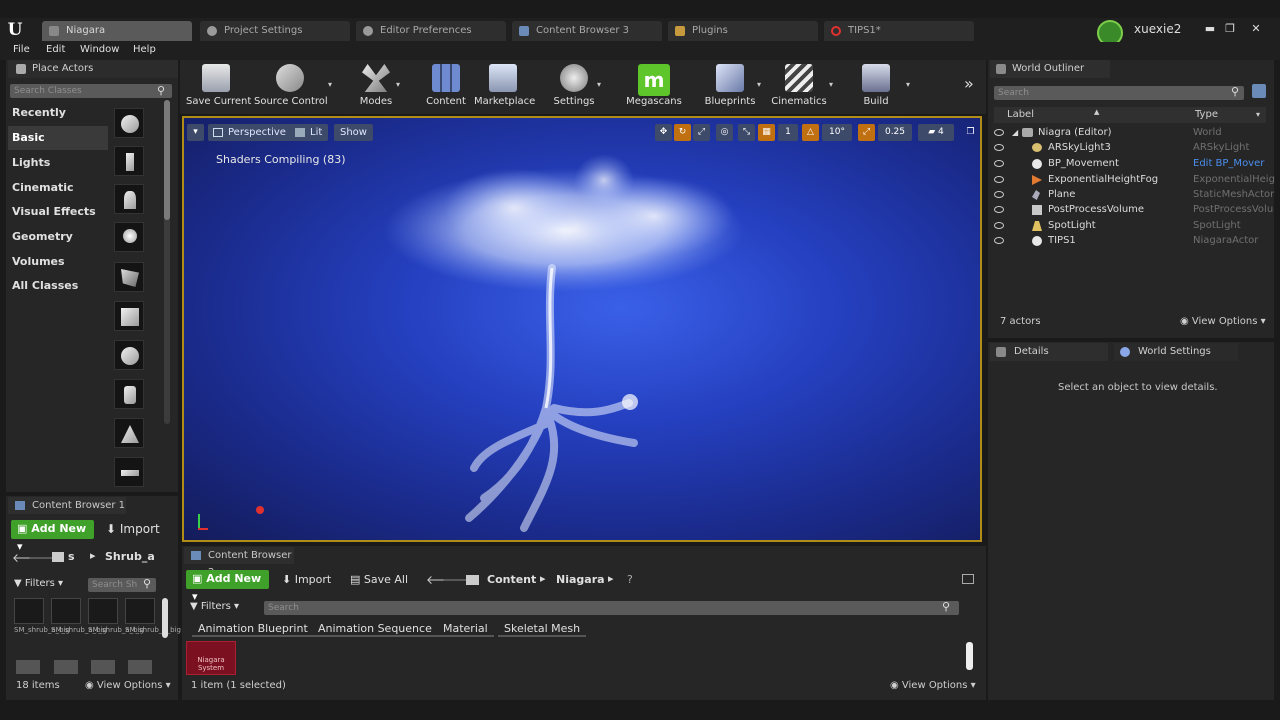 Image resolution: width=1280 pixels, height=720 pixels. What do you see at coordinates (133, 529) in the screenshot?
I see `cb1-import-button: ⬇ Import` at bounding box center [133, 529].